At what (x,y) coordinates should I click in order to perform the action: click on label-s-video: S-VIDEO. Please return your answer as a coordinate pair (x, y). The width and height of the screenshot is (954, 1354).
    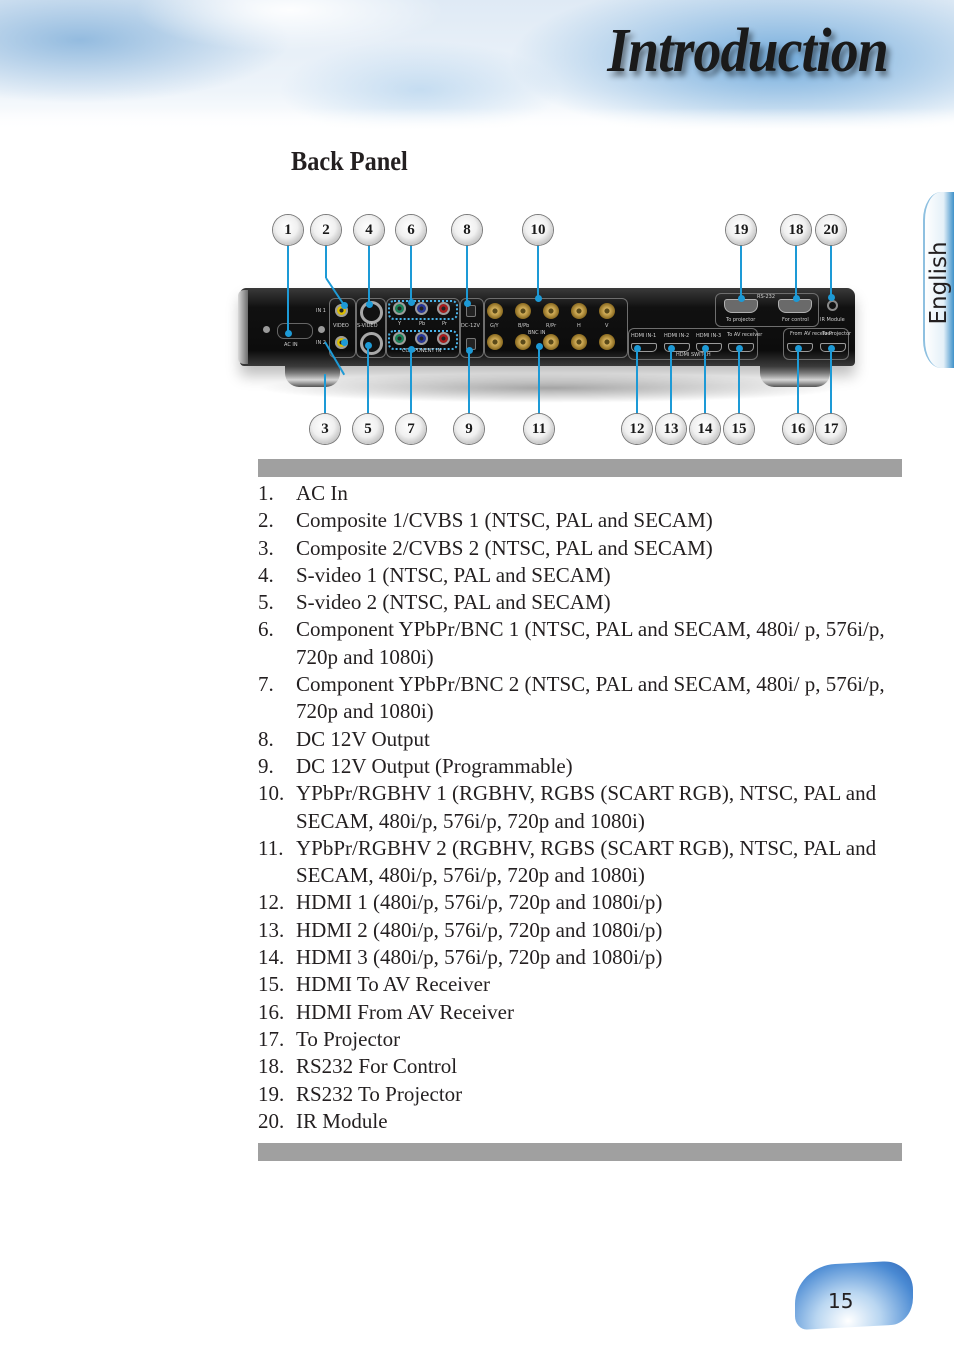
    Looking at the image, I should click on (367, 326).